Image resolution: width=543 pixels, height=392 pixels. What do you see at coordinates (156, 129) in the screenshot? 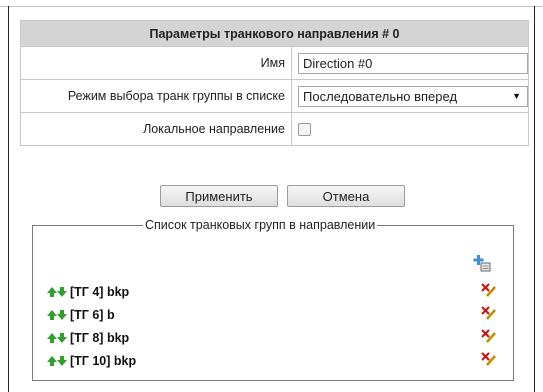
I see `local-direction-label: Локальное направление` at bounding box center [156, 129].